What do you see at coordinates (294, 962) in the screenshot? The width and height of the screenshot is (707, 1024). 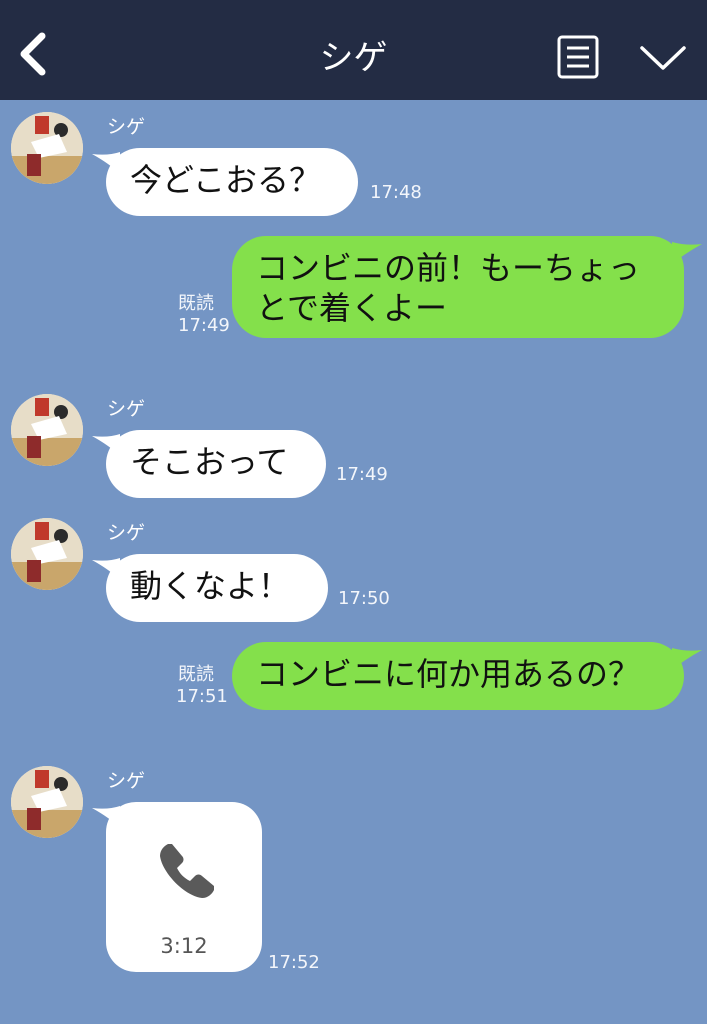 I see `message-time: 17:52` at bounding box center [294, 962].